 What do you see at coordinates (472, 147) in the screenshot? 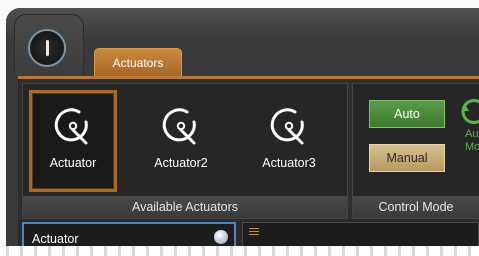
I see `auto-mode-text-line2: Mo` at bounding box center [472, 147].